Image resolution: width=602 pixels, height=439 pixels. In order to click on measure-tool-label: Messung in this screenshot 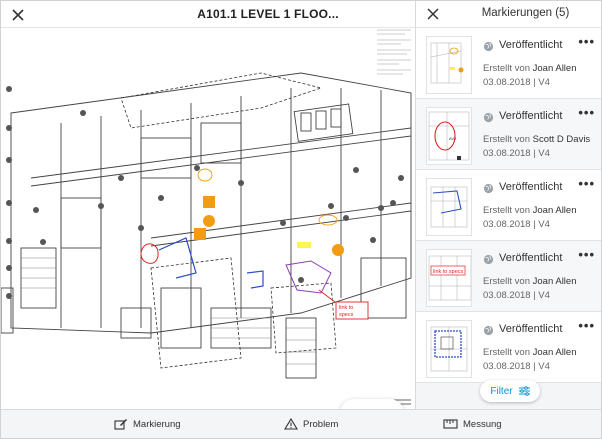, I will do `click(482, 424)`.